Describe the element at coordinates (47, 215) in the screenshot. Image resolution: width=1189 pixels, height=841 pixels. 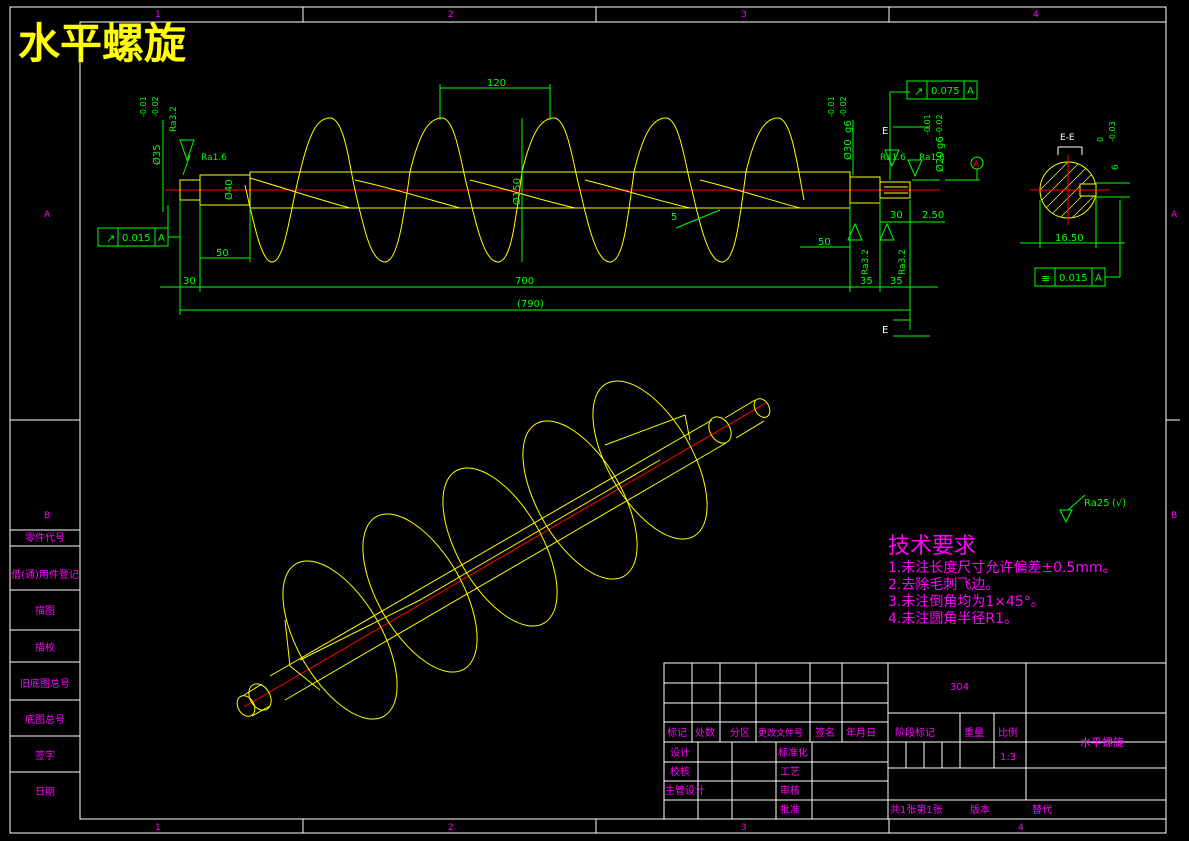
I see `zone-letter-a-left: A` at that location.